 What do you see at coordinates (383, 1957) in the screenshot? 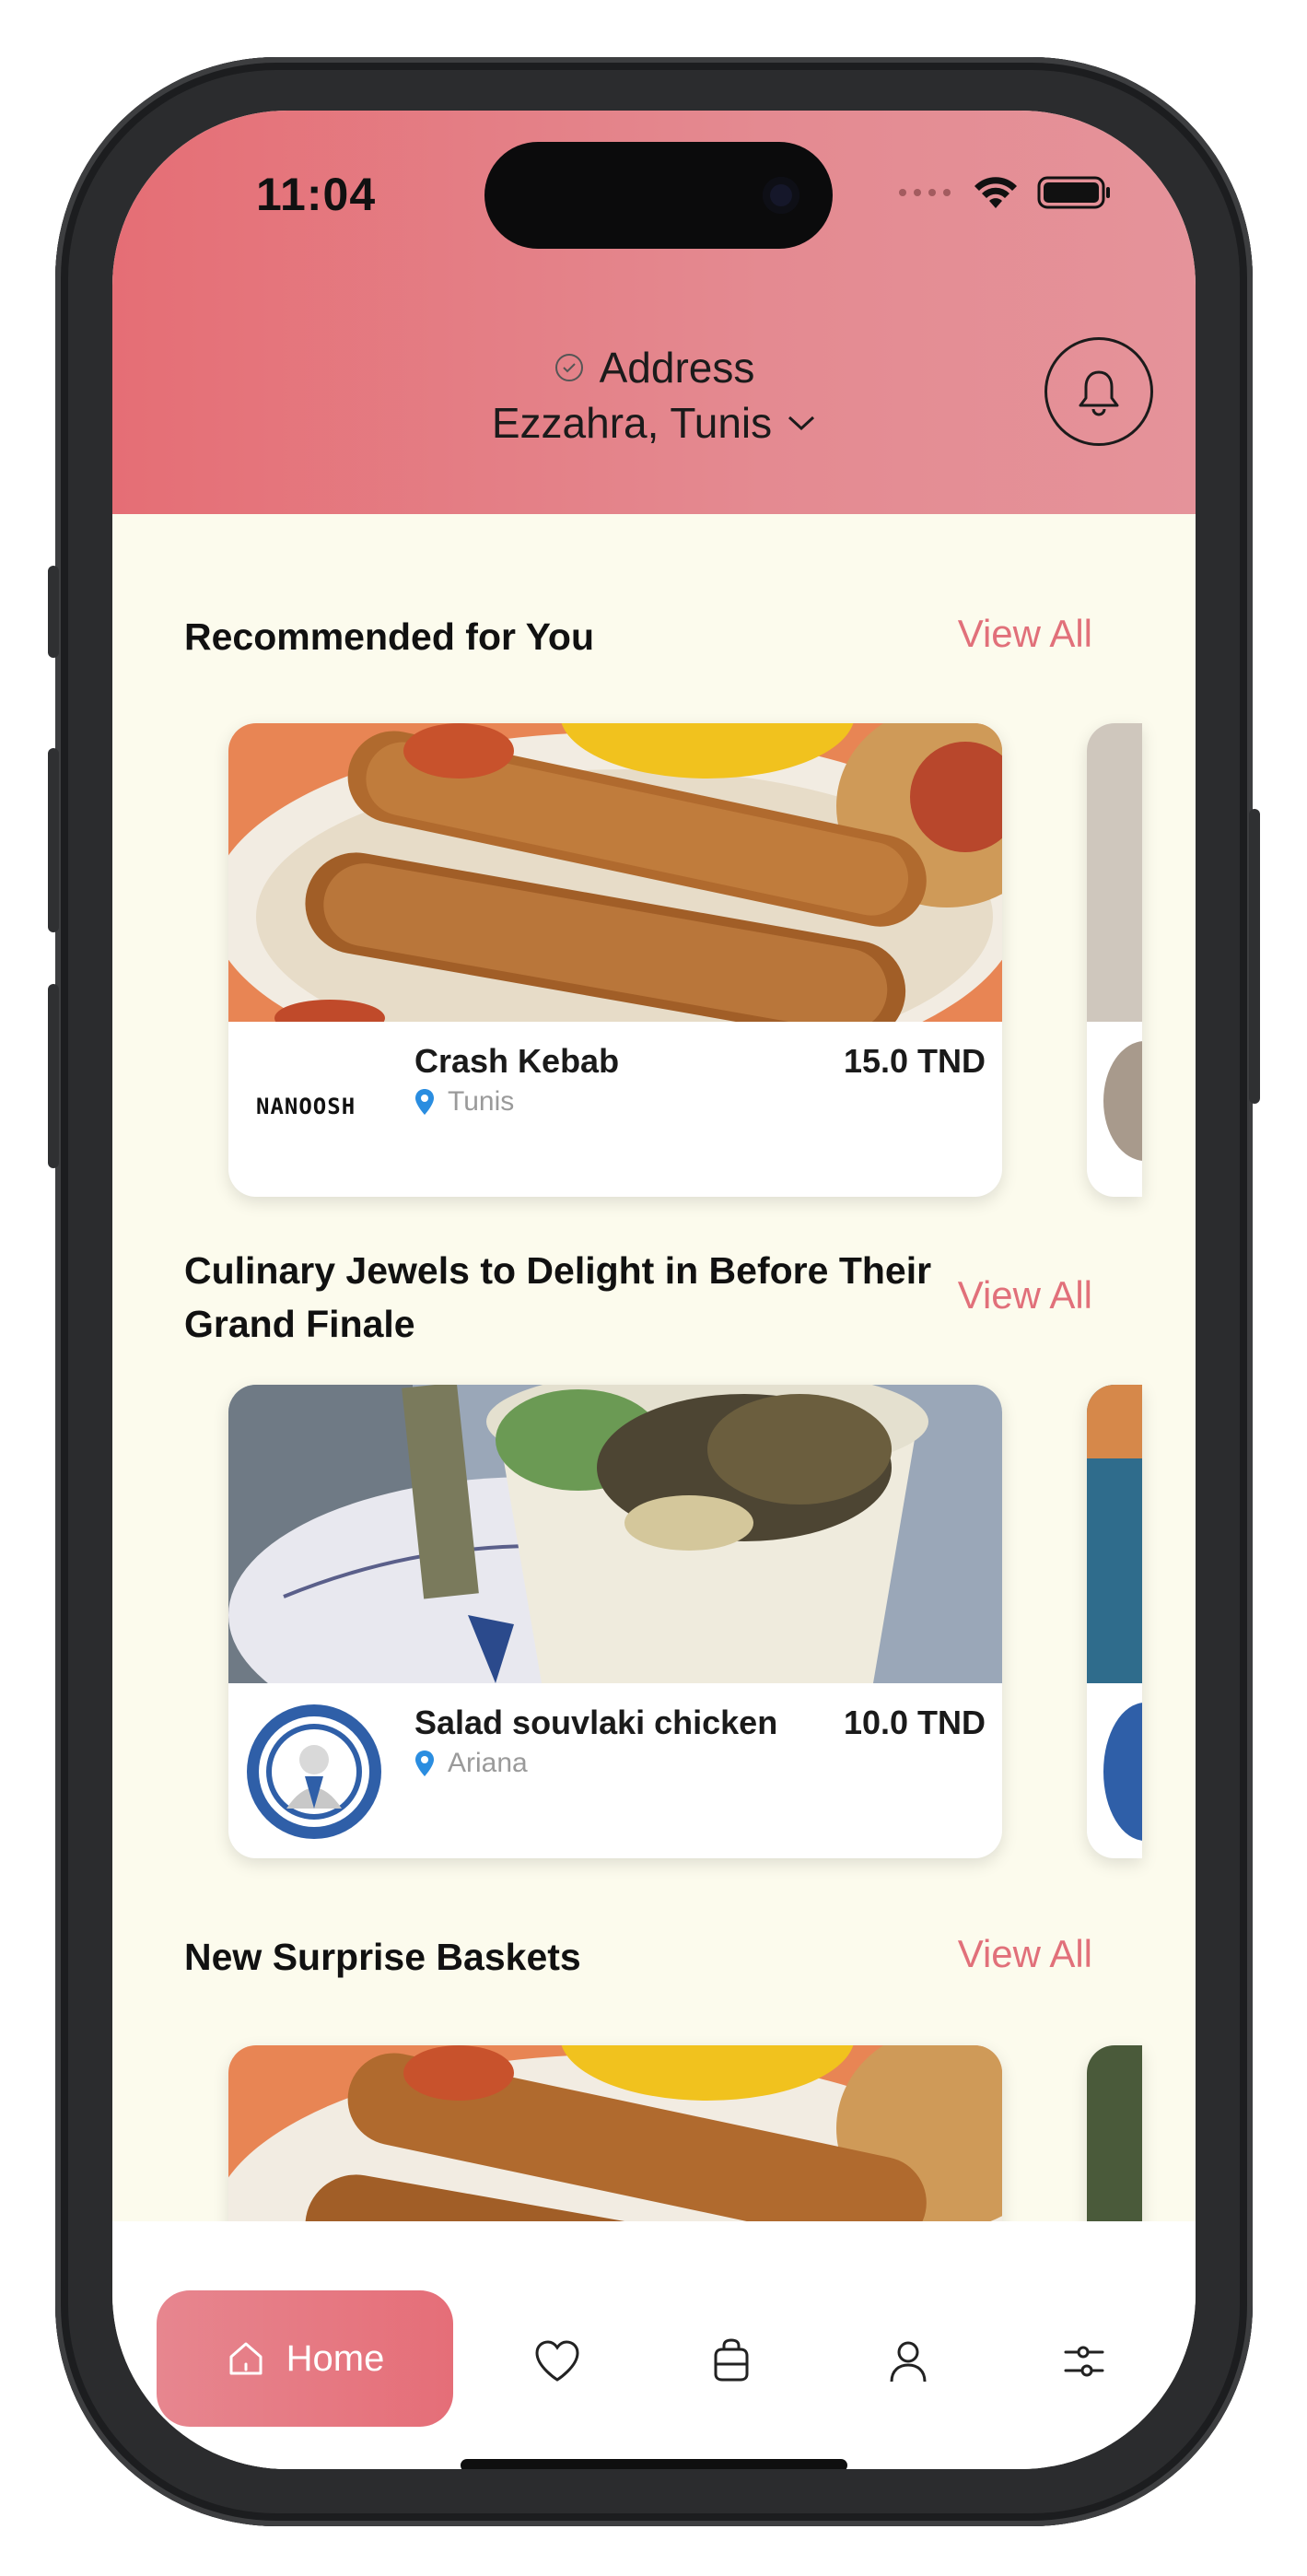
I see `section-title-surprise-baskets: New Surprise Baskets` at bounding box center [383, 1957].